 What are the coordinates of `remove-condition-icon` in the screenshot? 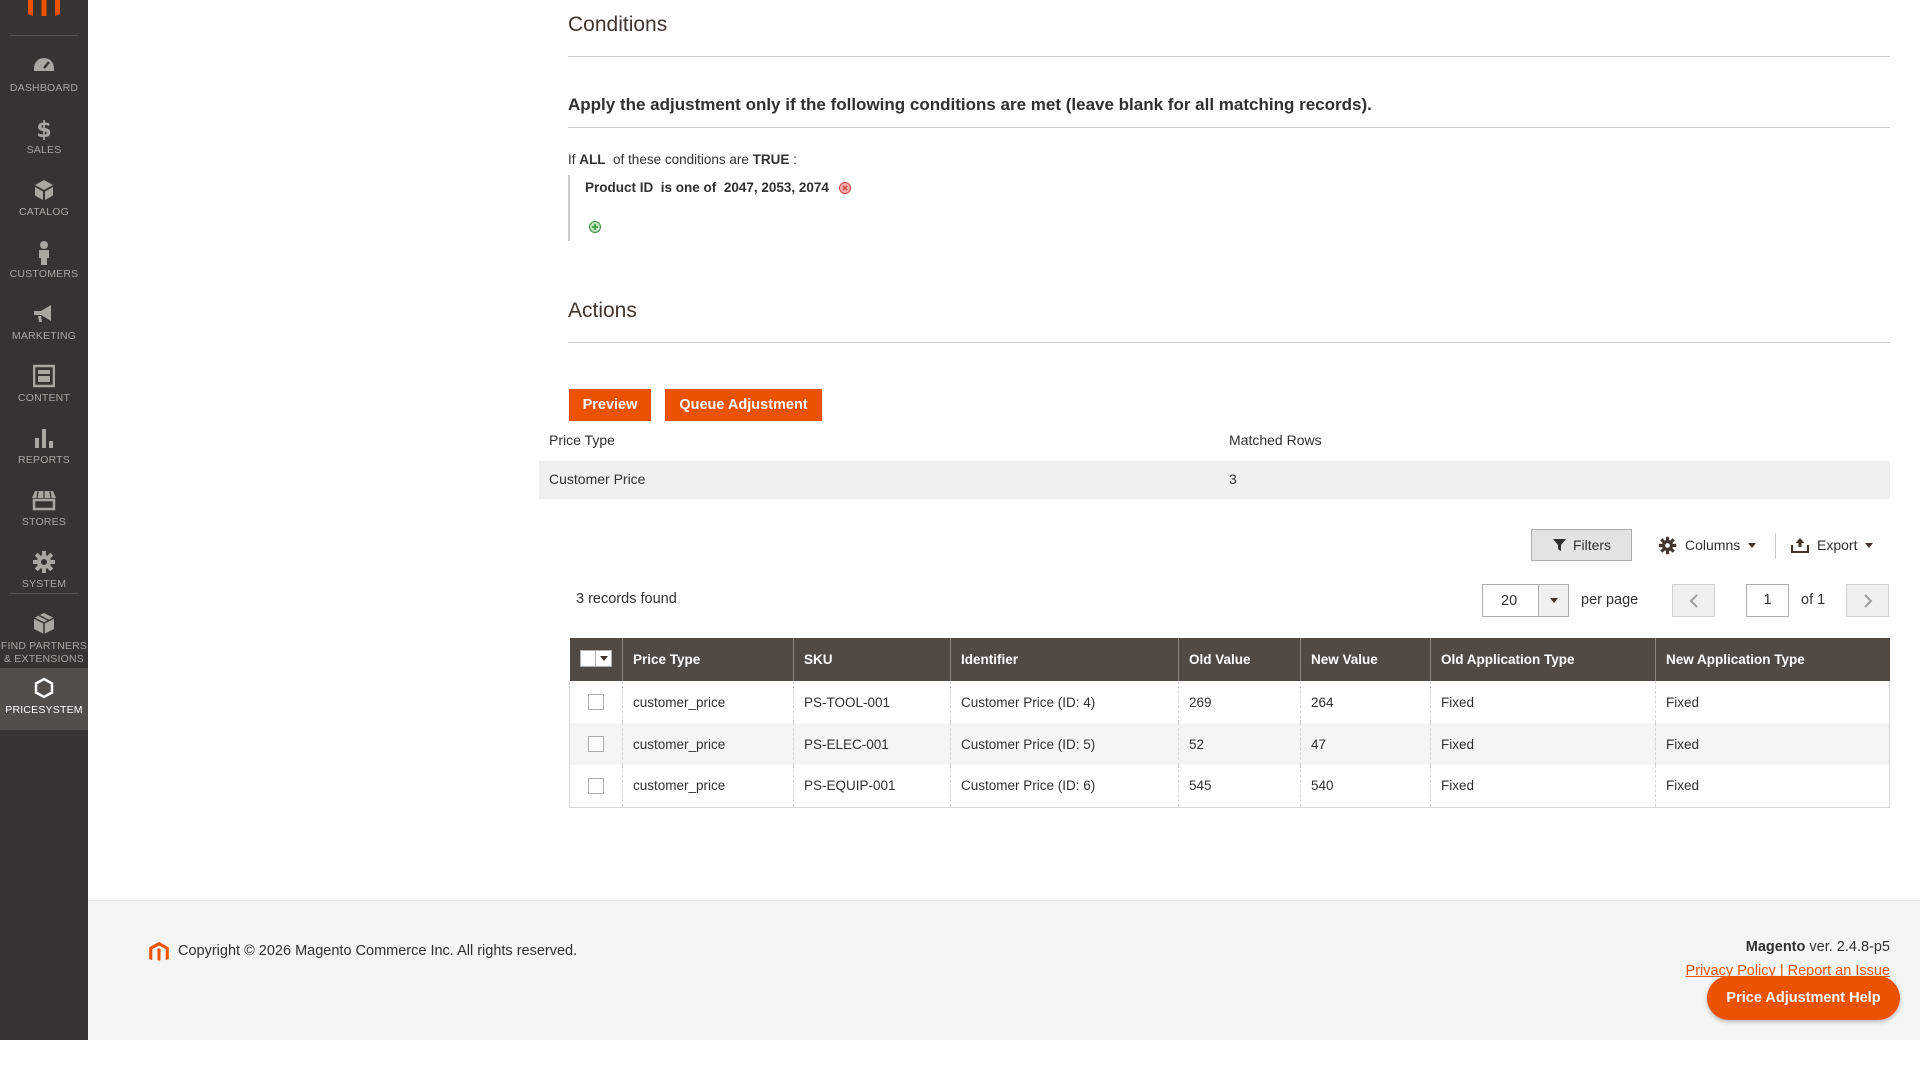 It's located at (844, 188).